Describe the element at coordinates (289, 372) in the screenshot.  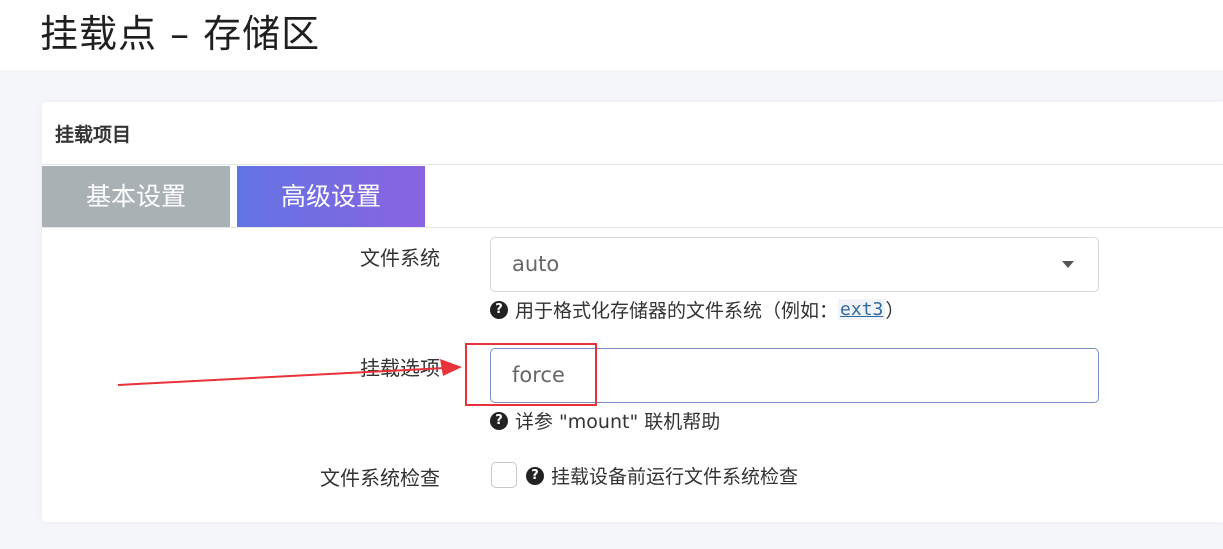
I see `annotation-arrow-icon` at that location.